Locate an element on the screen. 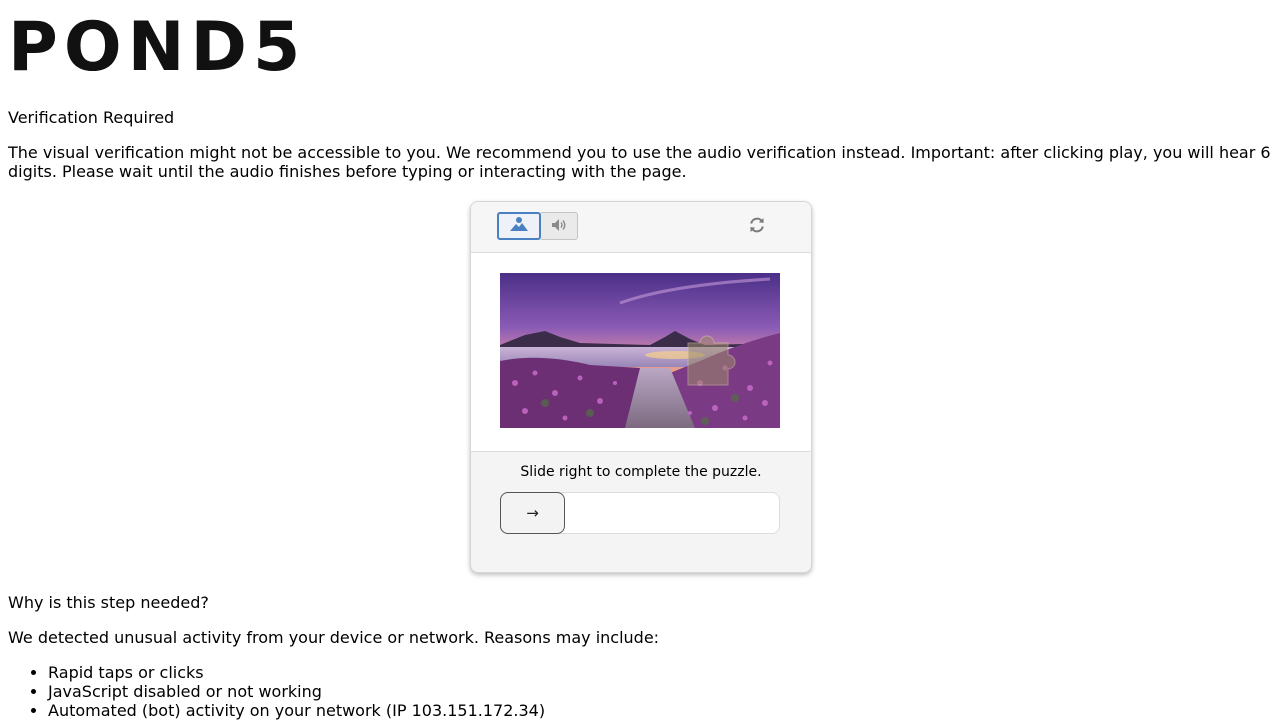 Image resolution: width=1280 pixels, height=720 pixels. captcha-widget: Slide right to complete the puzzle. → is located at coordinates (641, 387).